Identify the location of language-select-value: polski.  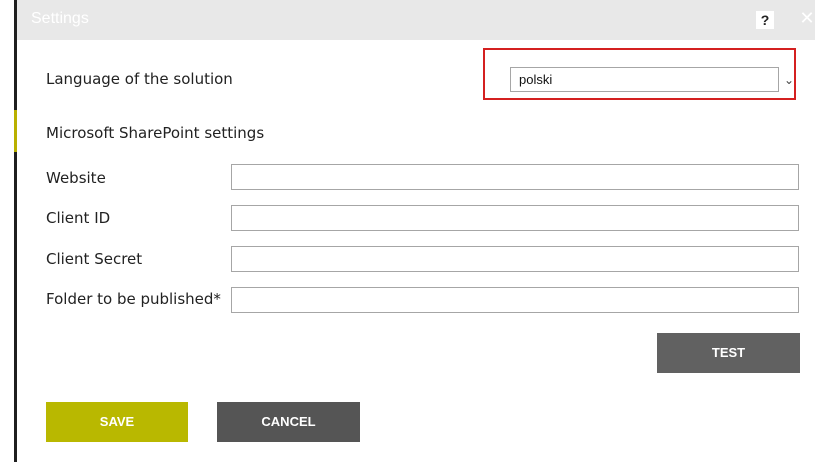
(536, 79).